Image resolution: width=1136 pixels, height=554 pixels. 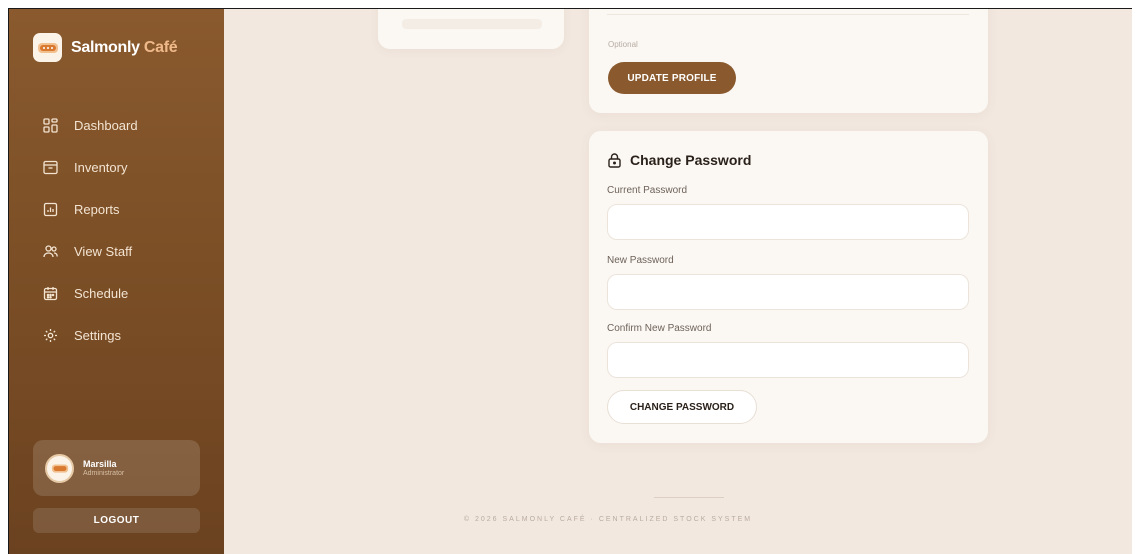 What do you see at coordinates (614, 160) in the screenshot?
I see `lock-icon` at bounding box center [614, 160].